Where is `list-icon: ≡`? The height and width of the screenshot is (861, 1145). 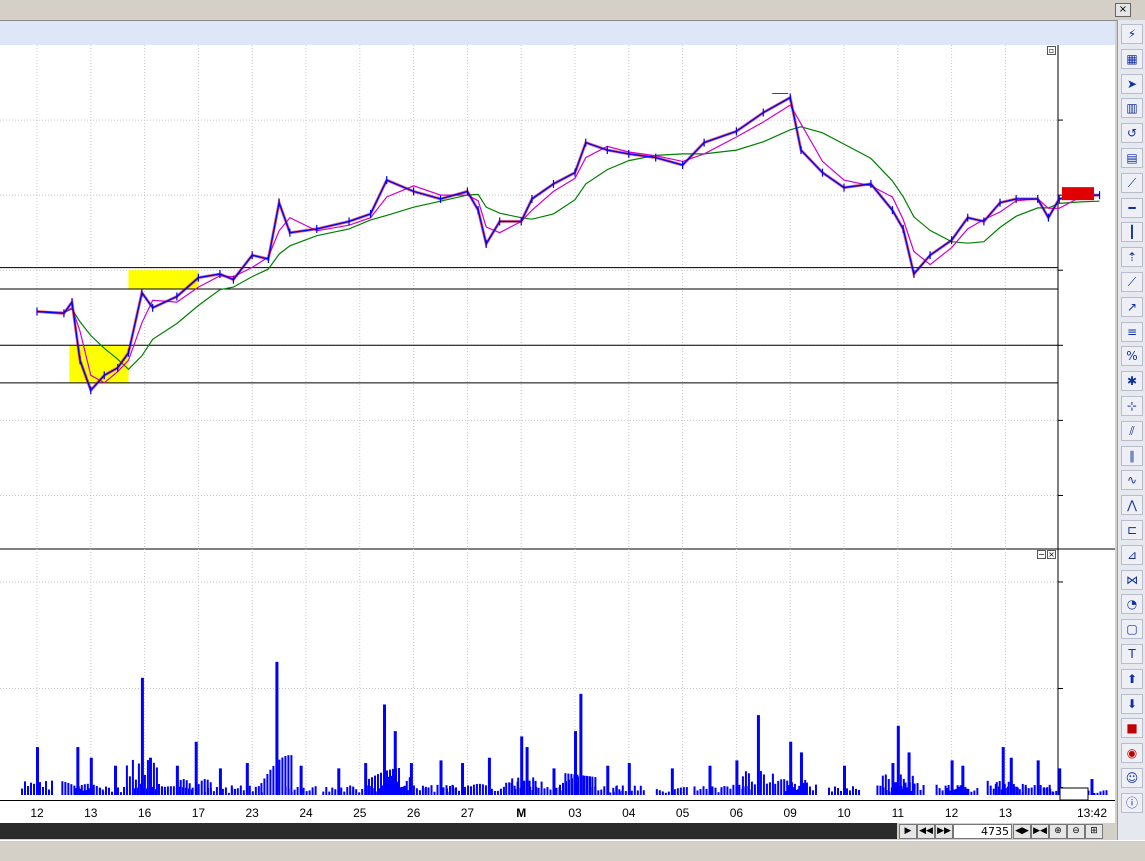
list-icon: ≡ is located at coordinates (1132, 331).